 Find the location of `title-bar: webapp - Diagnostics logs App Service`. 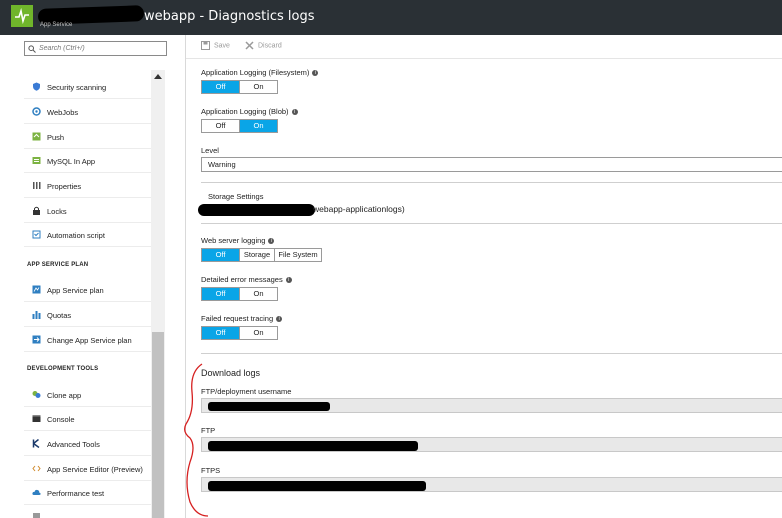

title-bar: webapp - Diagnostics logs App Service is located at coordinates (391, 17).